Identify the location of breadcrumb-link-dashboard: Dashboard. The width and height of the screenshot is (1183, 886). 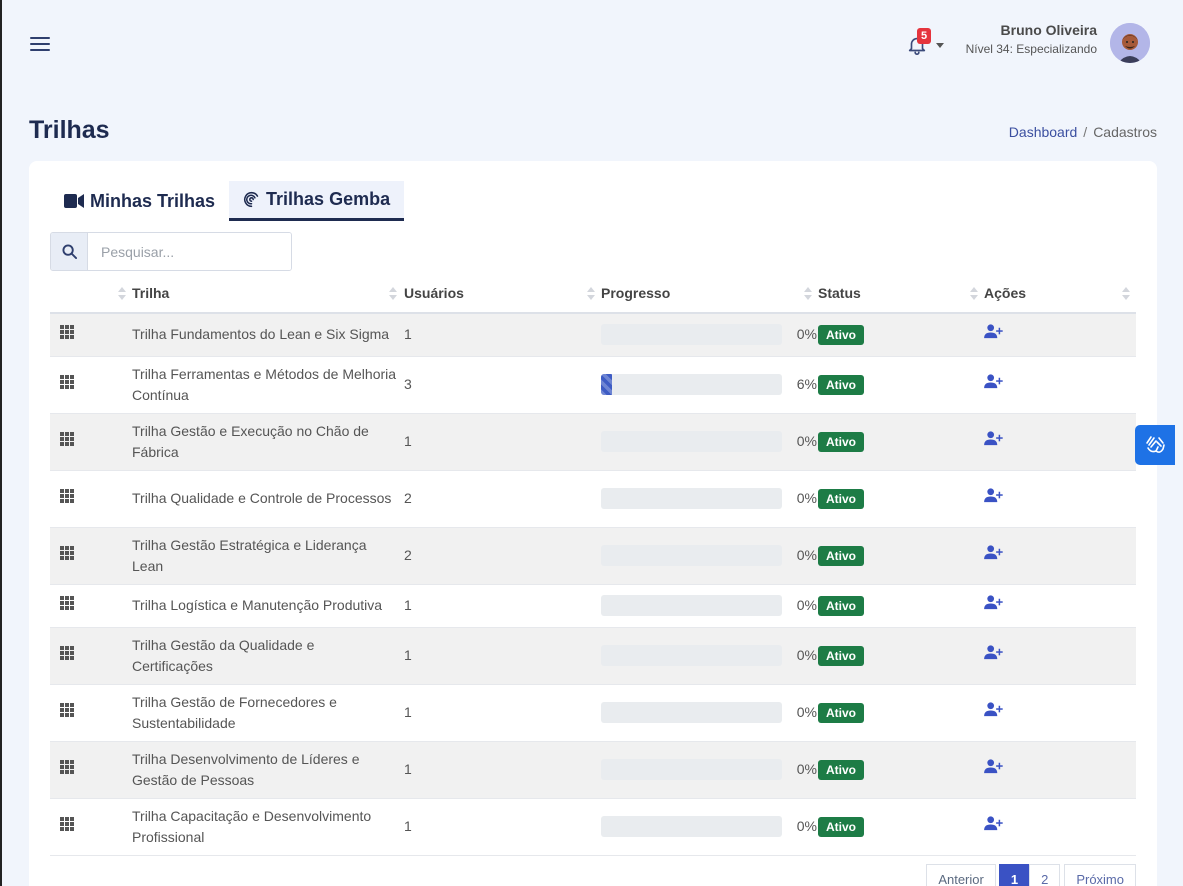
(1043, 132).